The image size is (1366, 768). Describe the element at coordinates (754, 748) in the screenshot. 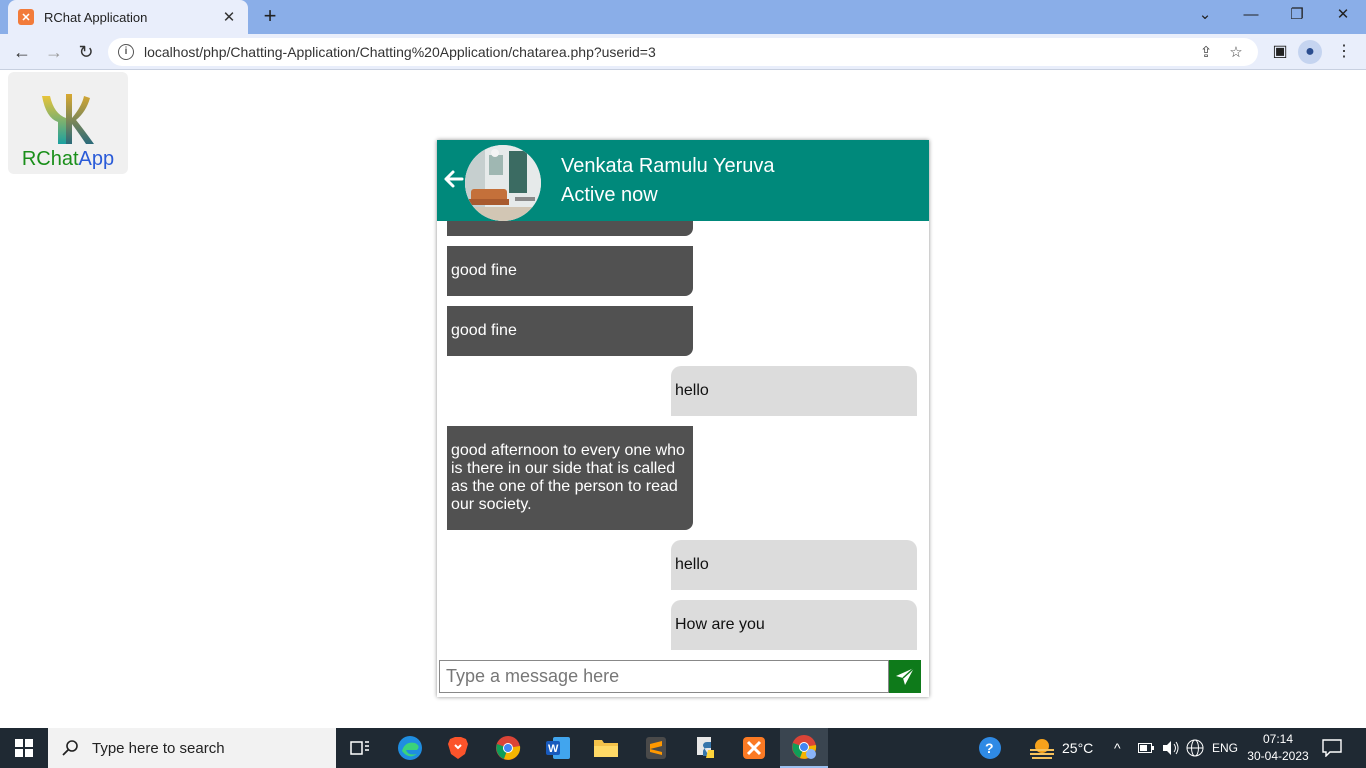

I see `xampp-control-icon` at that location.